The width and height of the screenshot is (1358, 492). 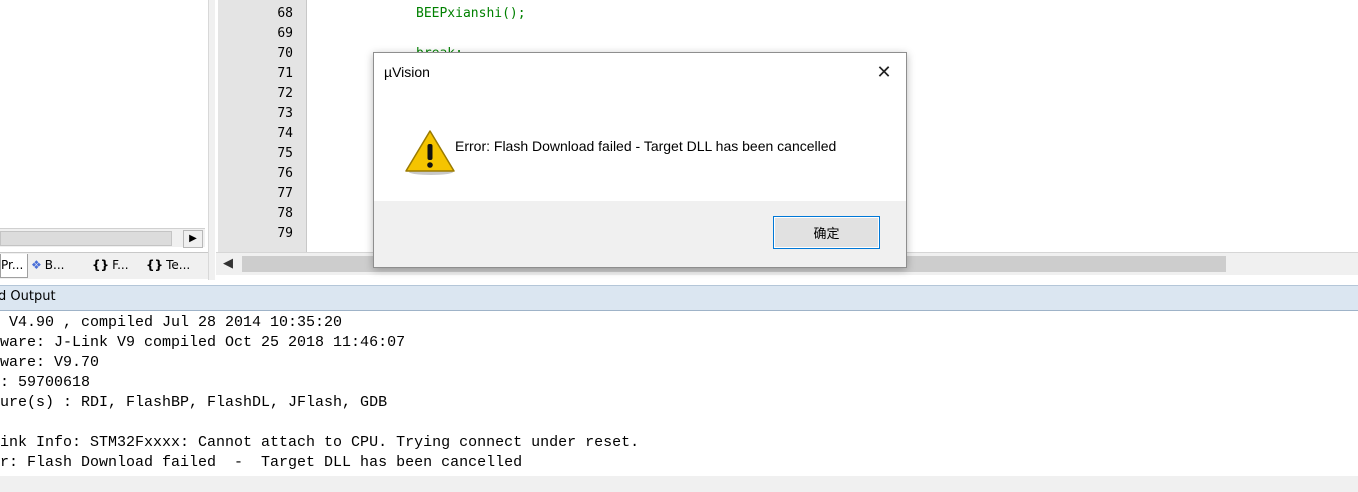 I want to click on functions-icon: {}, so click(x=101, y=265).